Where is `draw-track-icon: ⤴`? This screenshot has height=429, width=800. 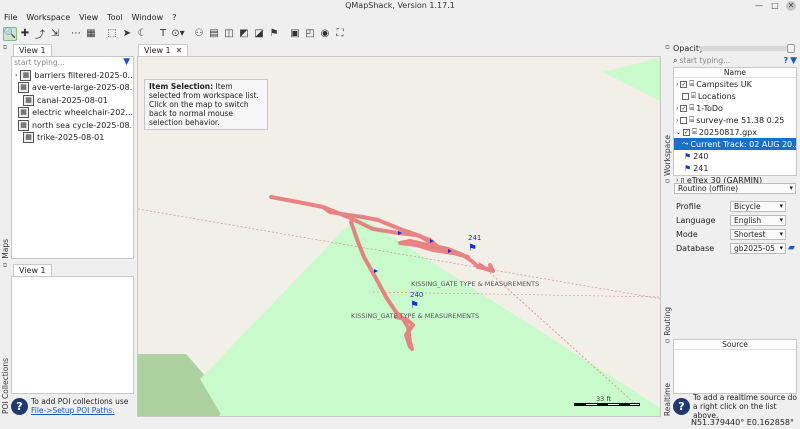 draw-track-icon: ⤴ is located at coordinates (40, 34).